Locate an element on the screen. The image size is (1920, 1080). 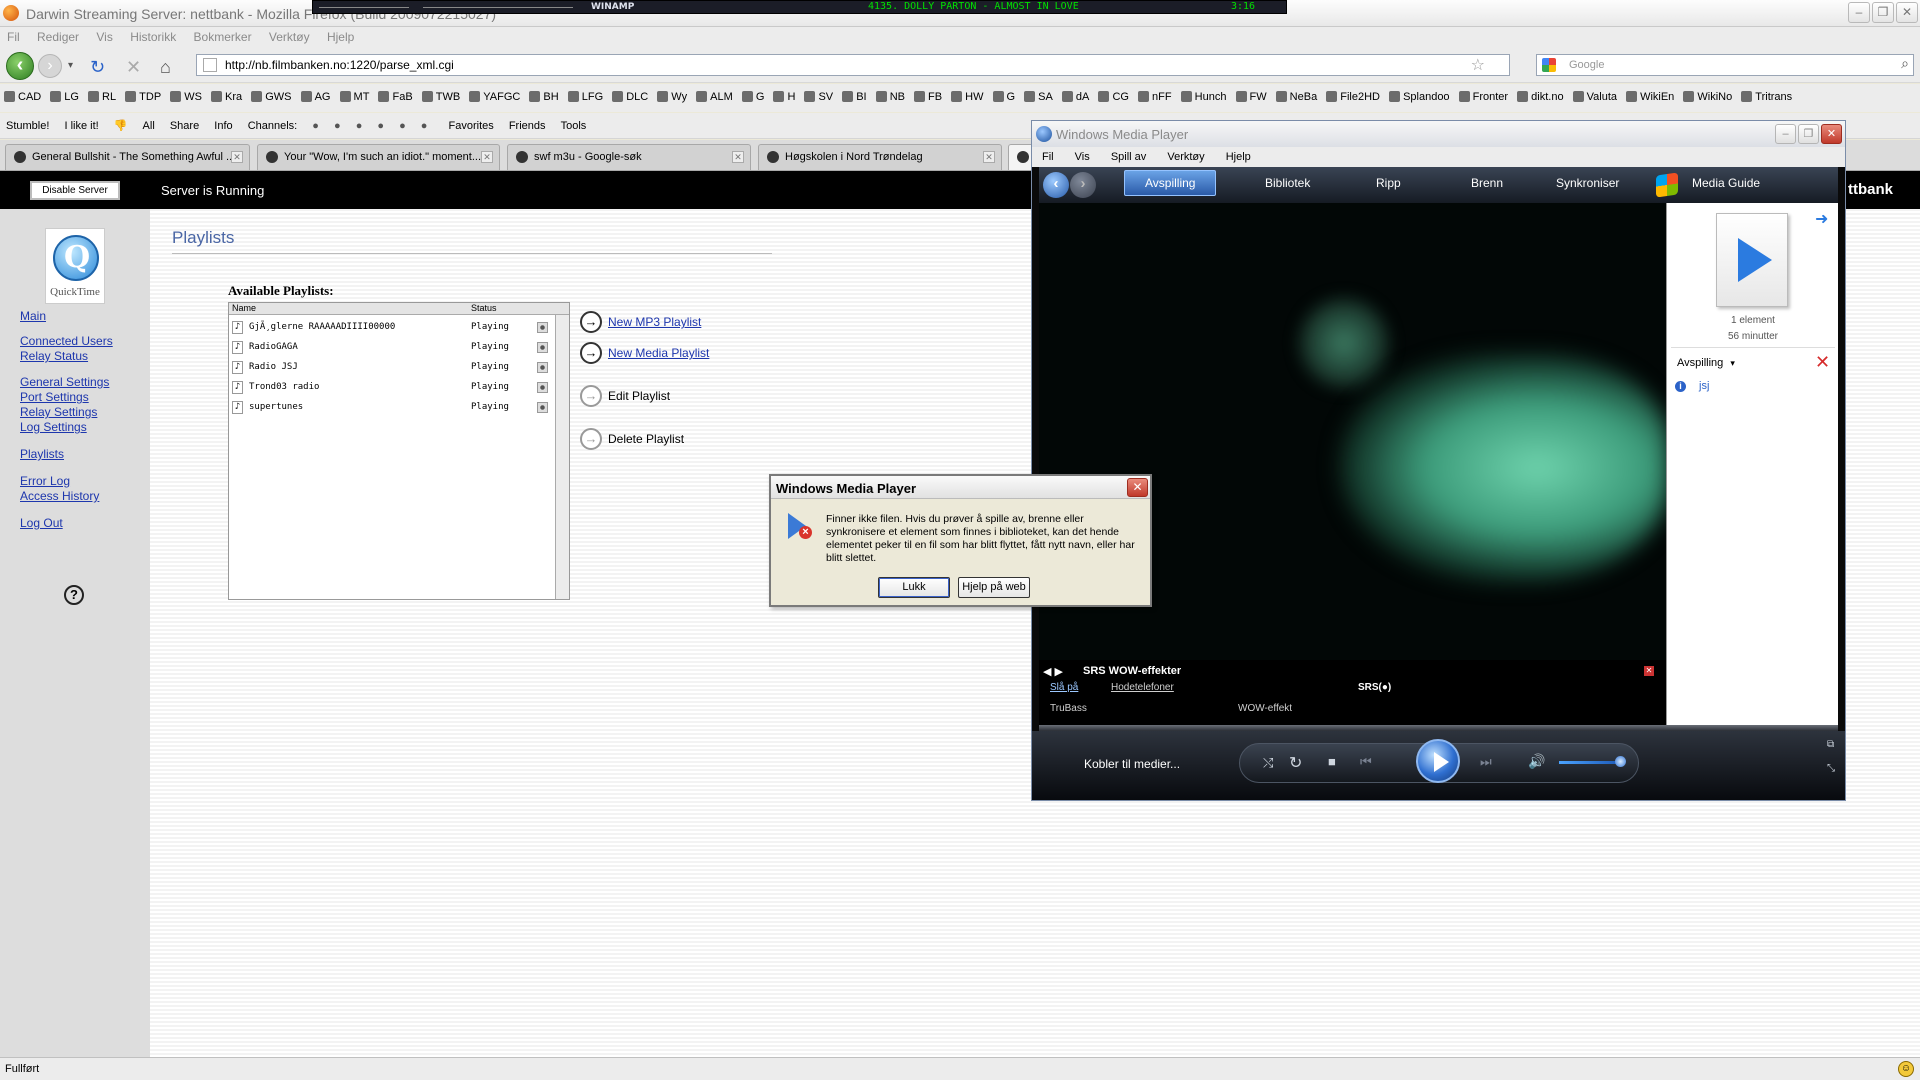
stop-icon: ■ is located at coordinates (1332, 761).